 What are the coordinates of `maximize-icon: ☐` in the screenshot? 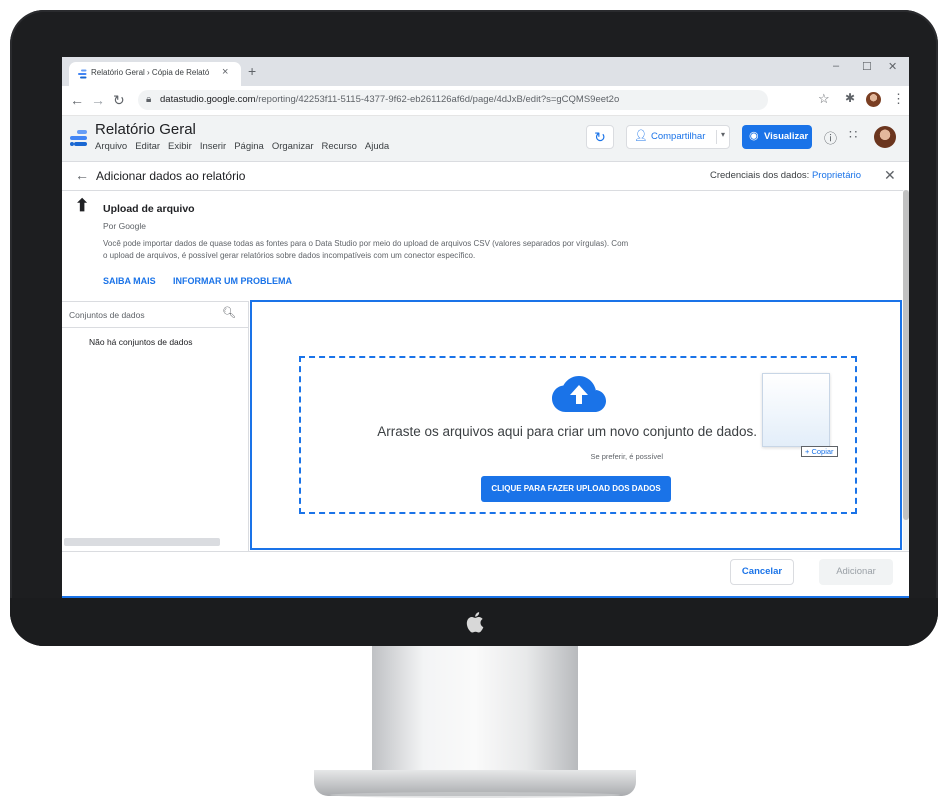 It's located at (867, 66).